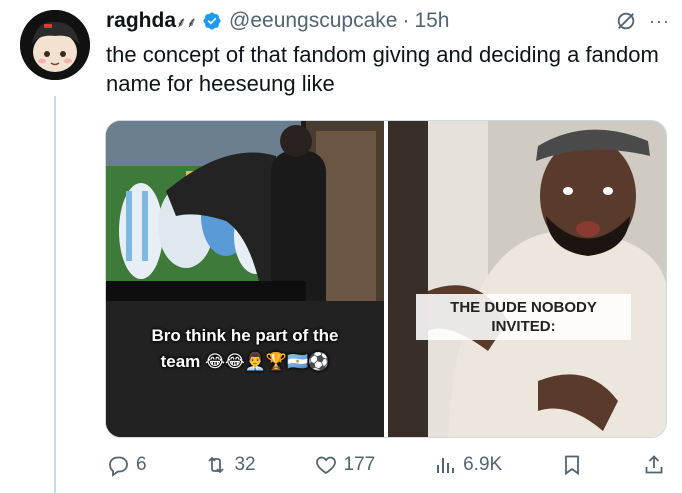 Image resolution: width=682 pixels, height=493 pixels. I want to click on views-button: 6.9K, so click(467, 465).